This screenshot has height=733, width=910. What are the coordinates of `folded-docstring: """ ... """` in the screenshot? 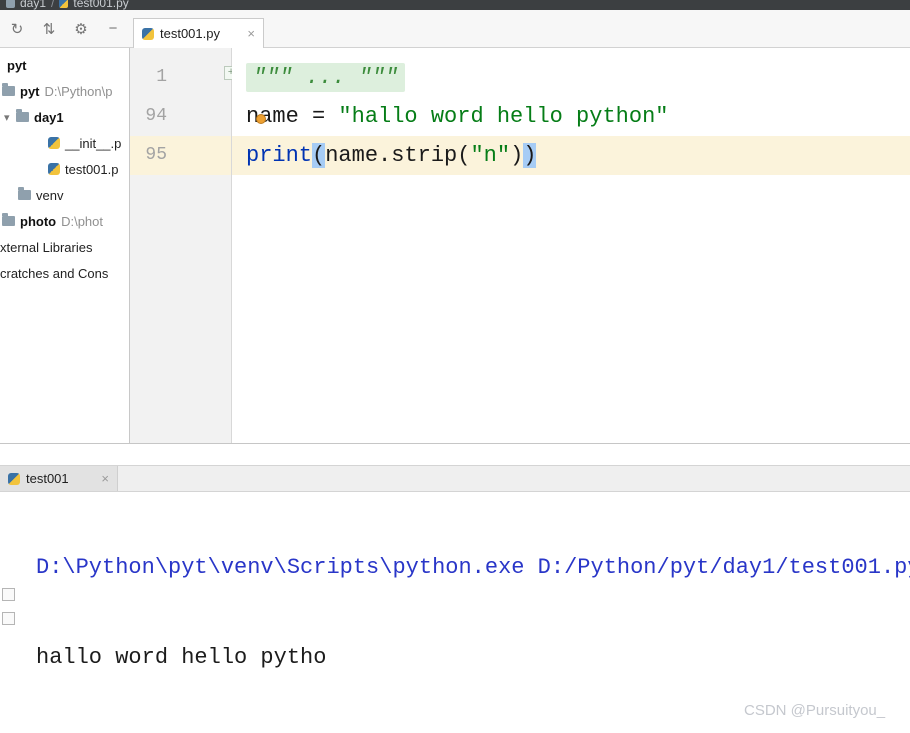 It's located at (326, 77).